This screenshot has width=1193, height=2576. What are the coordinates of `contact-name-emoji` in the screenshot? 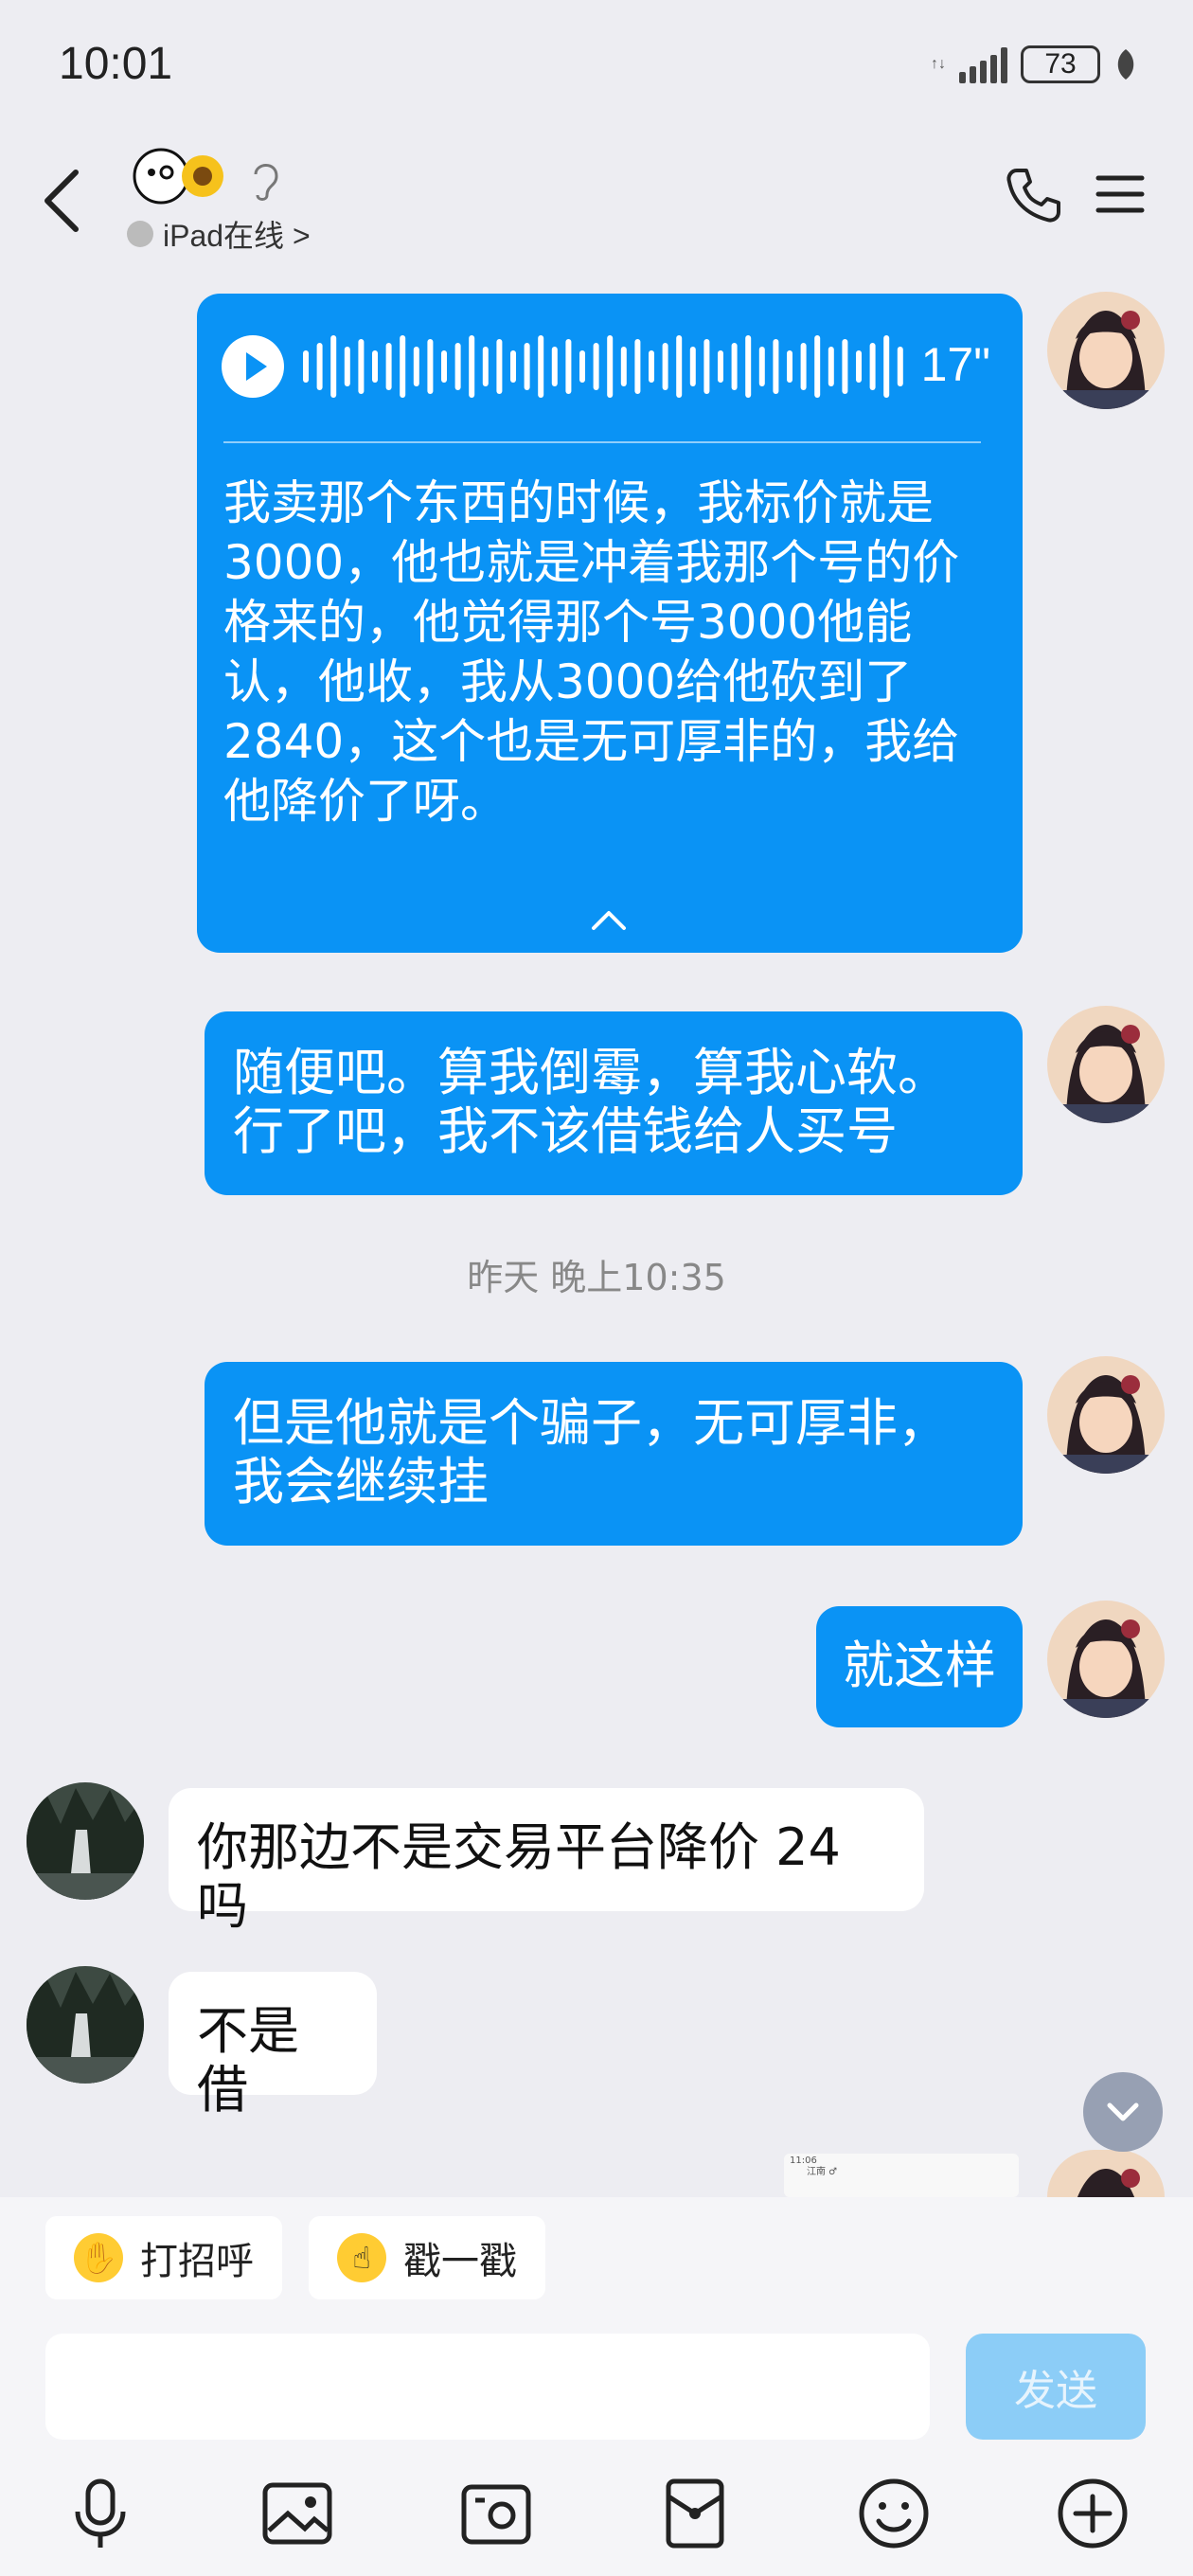 It's located at (175, 175).